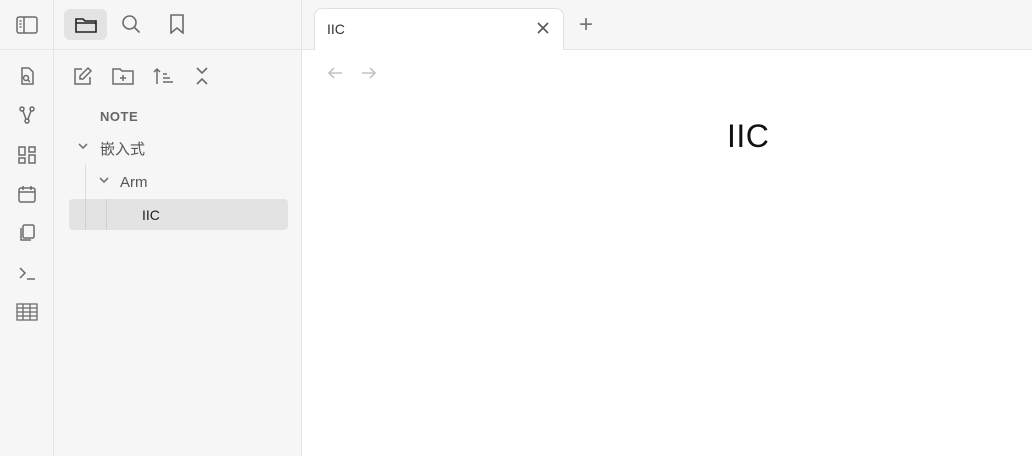 The height and width of the screenshot is (456, 1032). What do you see at coordinates (543, 28) in the screenshot?
I see `close-icon` at bounding box center [543, 28].